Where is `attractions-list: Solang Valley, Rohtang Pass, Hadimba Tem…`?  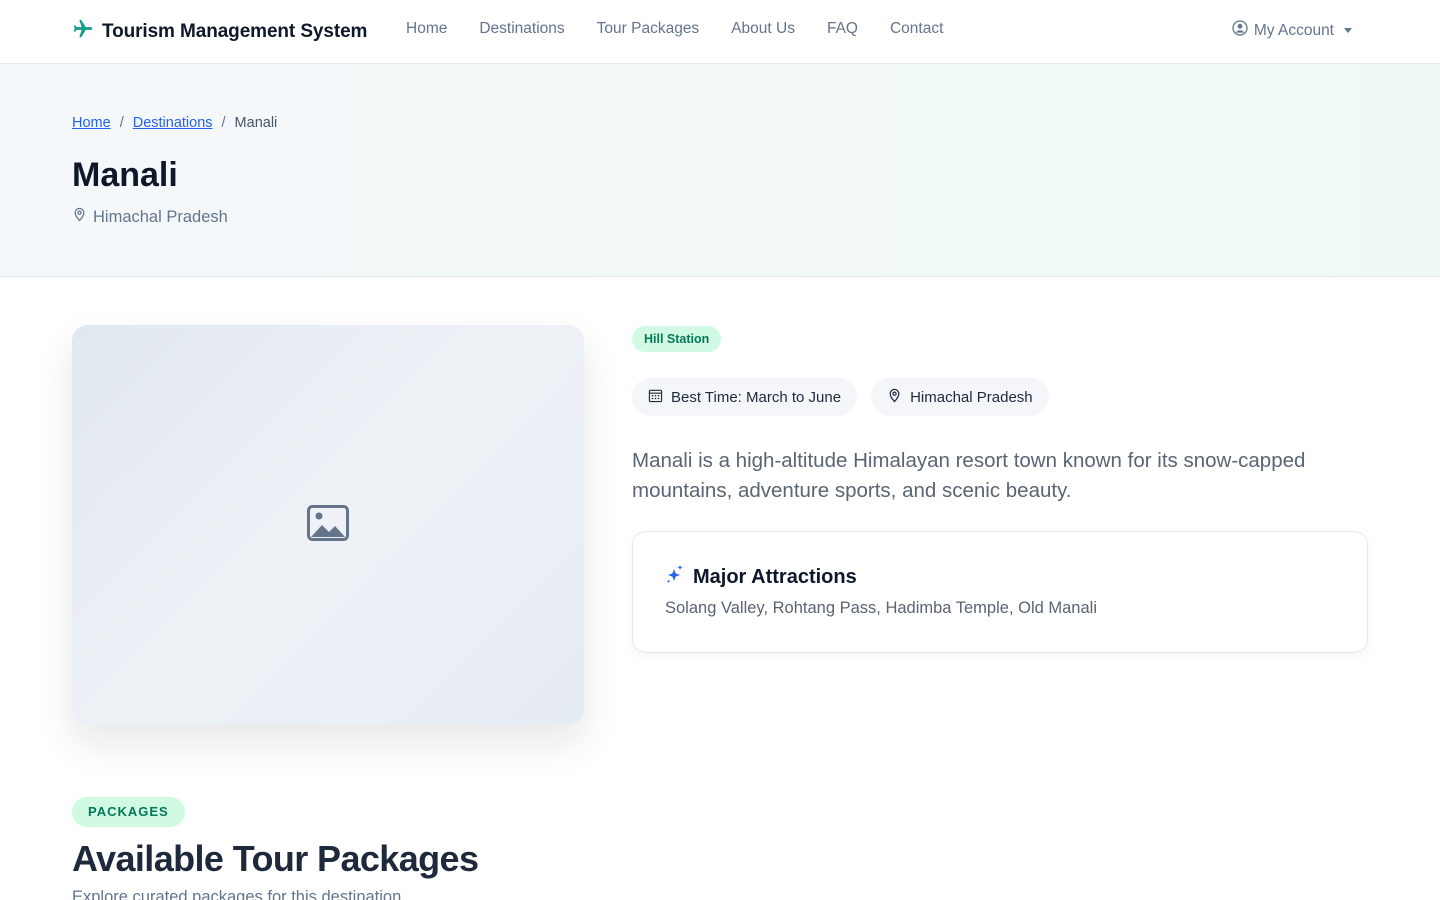 attractions-list: Solang Valley, Rohtang Pass, Hadimba Tem… is located at coordinates (881, 608).